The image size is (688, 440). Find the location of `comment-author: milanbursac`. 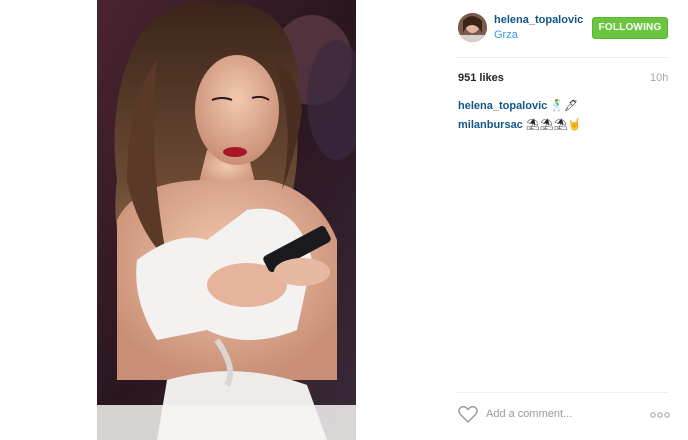

comment-author: milanbursac is located at coordinates (490, 125).